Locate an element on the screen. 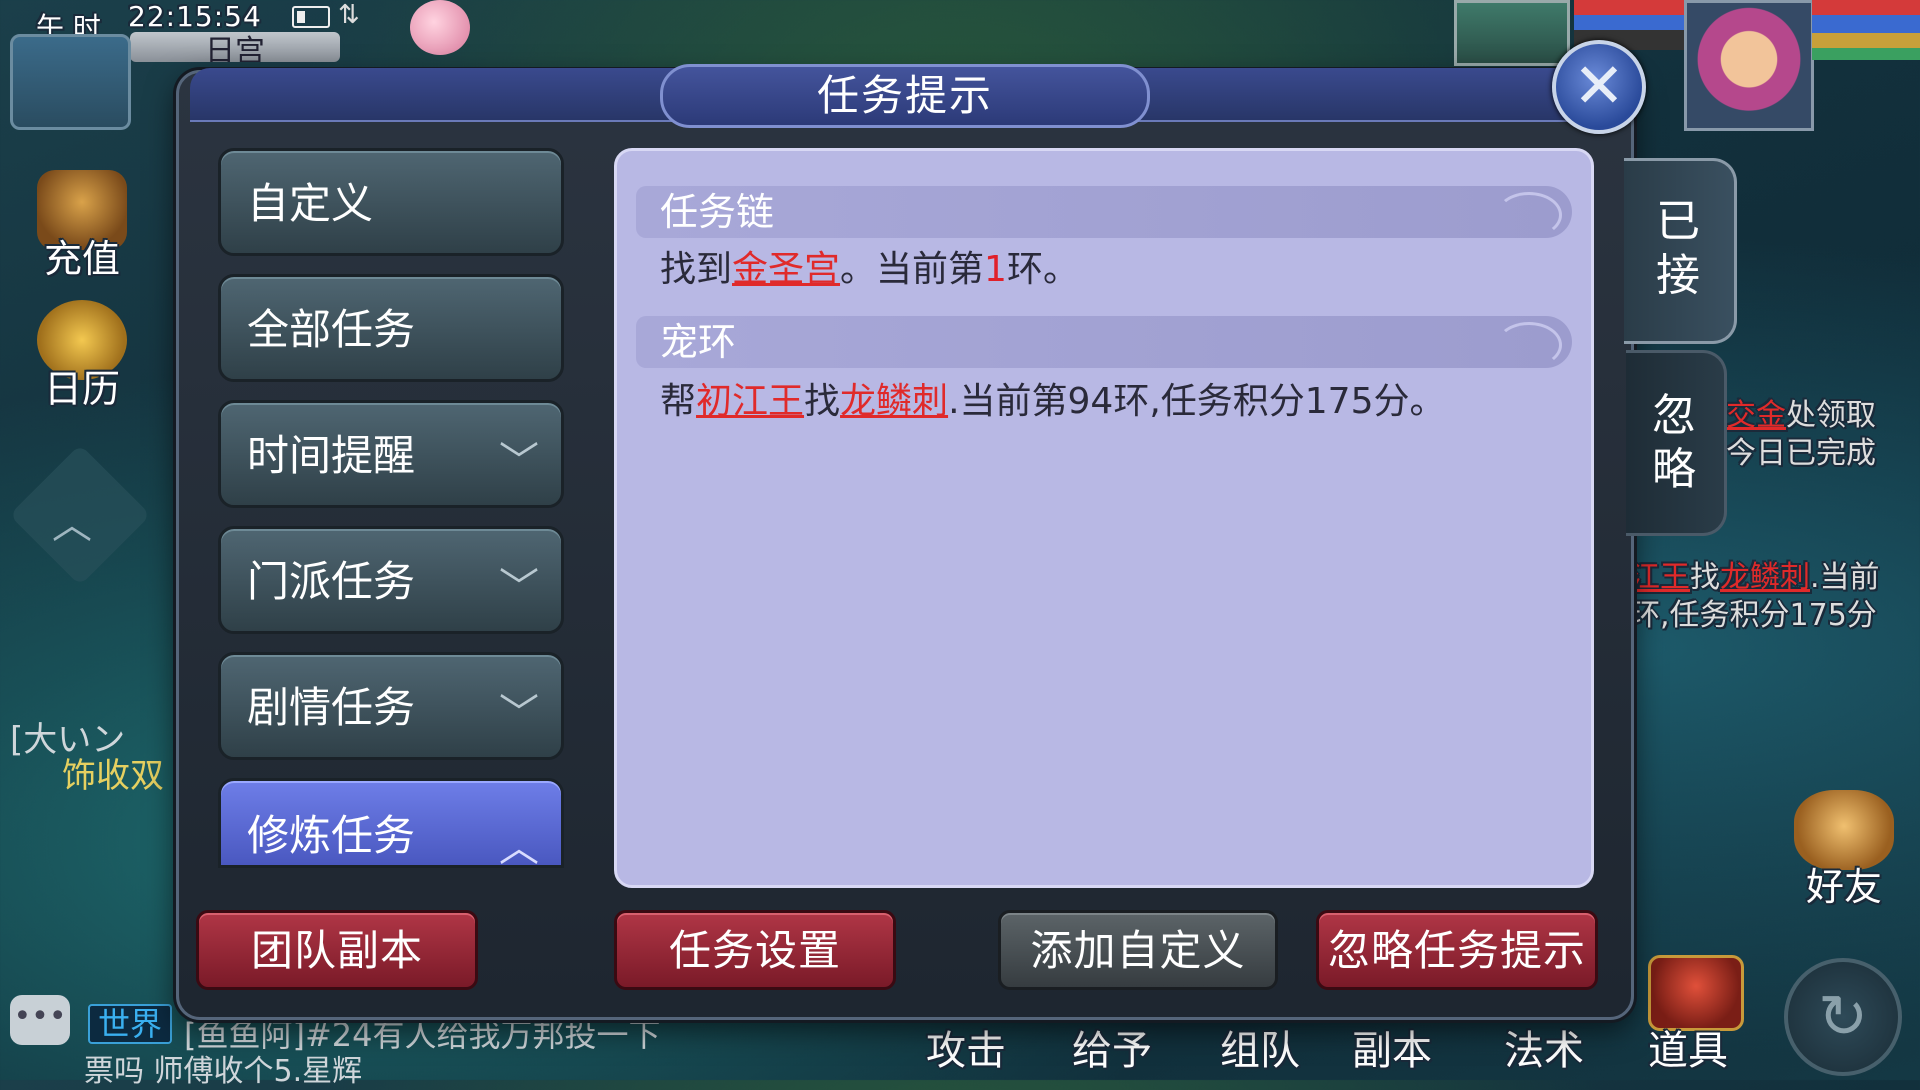  recharge-button: 充值 is located at coordinates (82, 230).